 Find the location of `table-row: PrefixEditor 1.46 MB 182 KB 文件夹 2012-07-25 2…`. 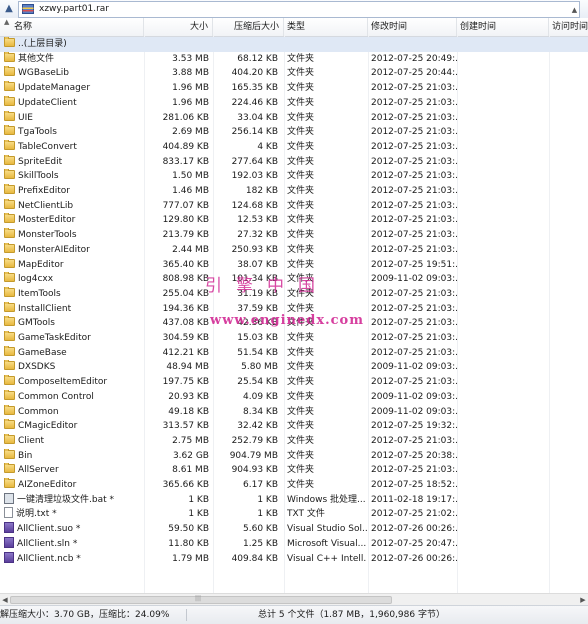

table-row: PrefixEditor 1.46 MB 182 KB 文件夹 2012-07-25 2… is located at coordinates (294, 191).